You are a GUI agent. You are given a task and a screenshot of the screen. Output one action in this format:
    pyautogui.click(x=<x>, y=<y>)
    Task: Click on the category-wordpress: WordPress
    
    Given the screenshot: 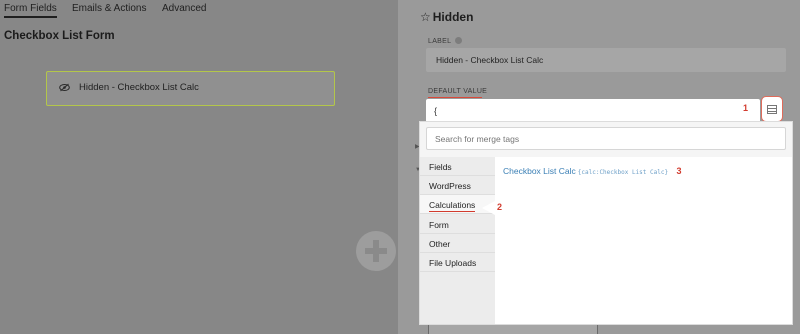 What is the action you would take?
    pyautogui.click(x=457, y=185)
    